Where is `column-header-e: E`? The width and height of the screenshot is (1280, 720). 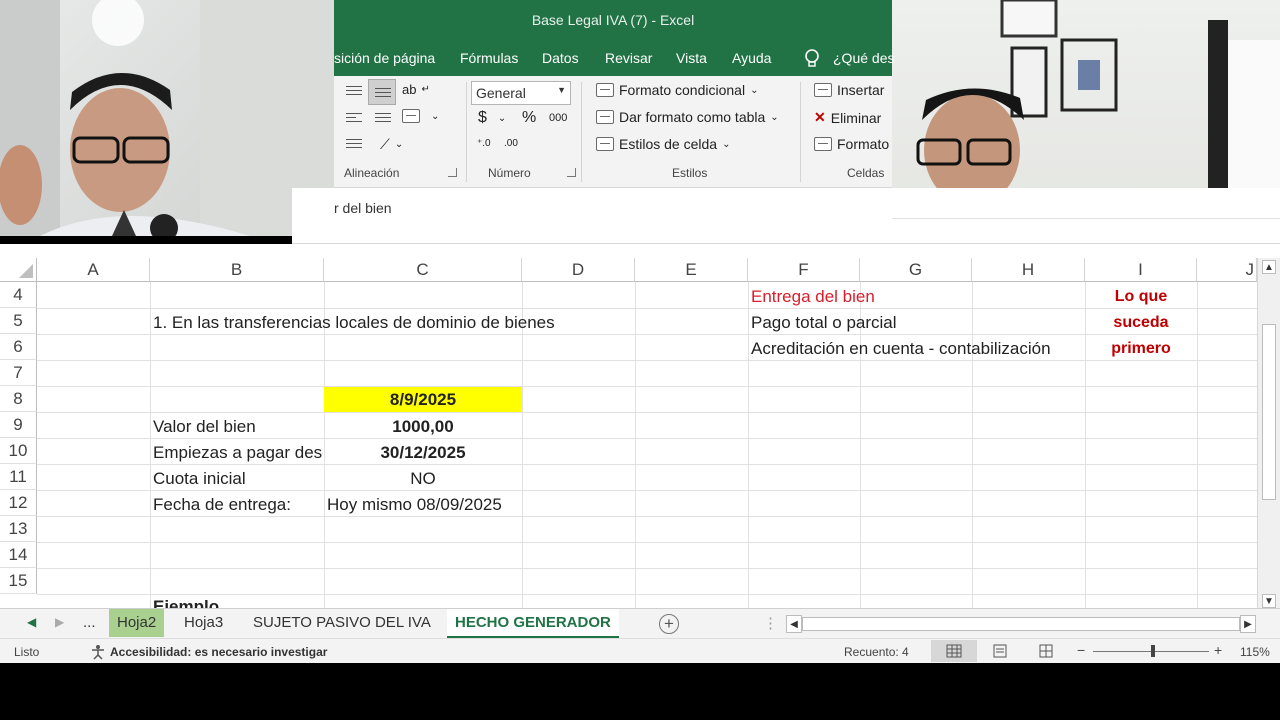
column-header-e: E is located at coordinates (691, 270).